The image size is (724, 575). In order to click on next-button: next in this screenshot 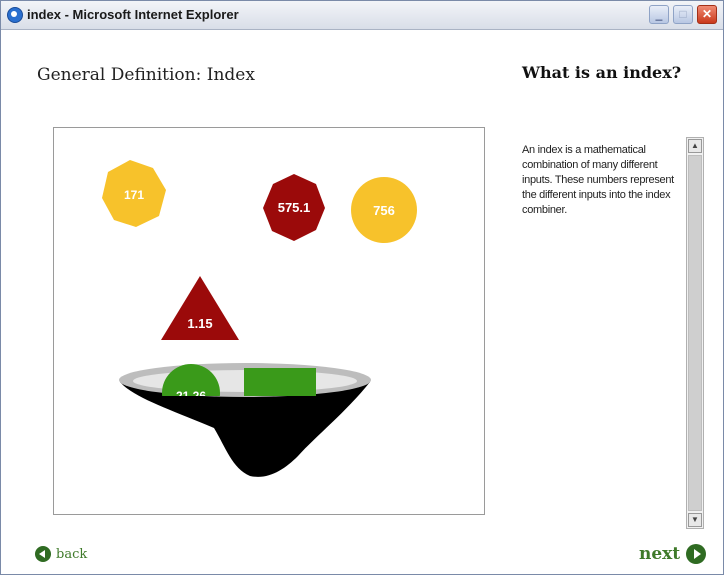, I will do `click(673, 554)`.